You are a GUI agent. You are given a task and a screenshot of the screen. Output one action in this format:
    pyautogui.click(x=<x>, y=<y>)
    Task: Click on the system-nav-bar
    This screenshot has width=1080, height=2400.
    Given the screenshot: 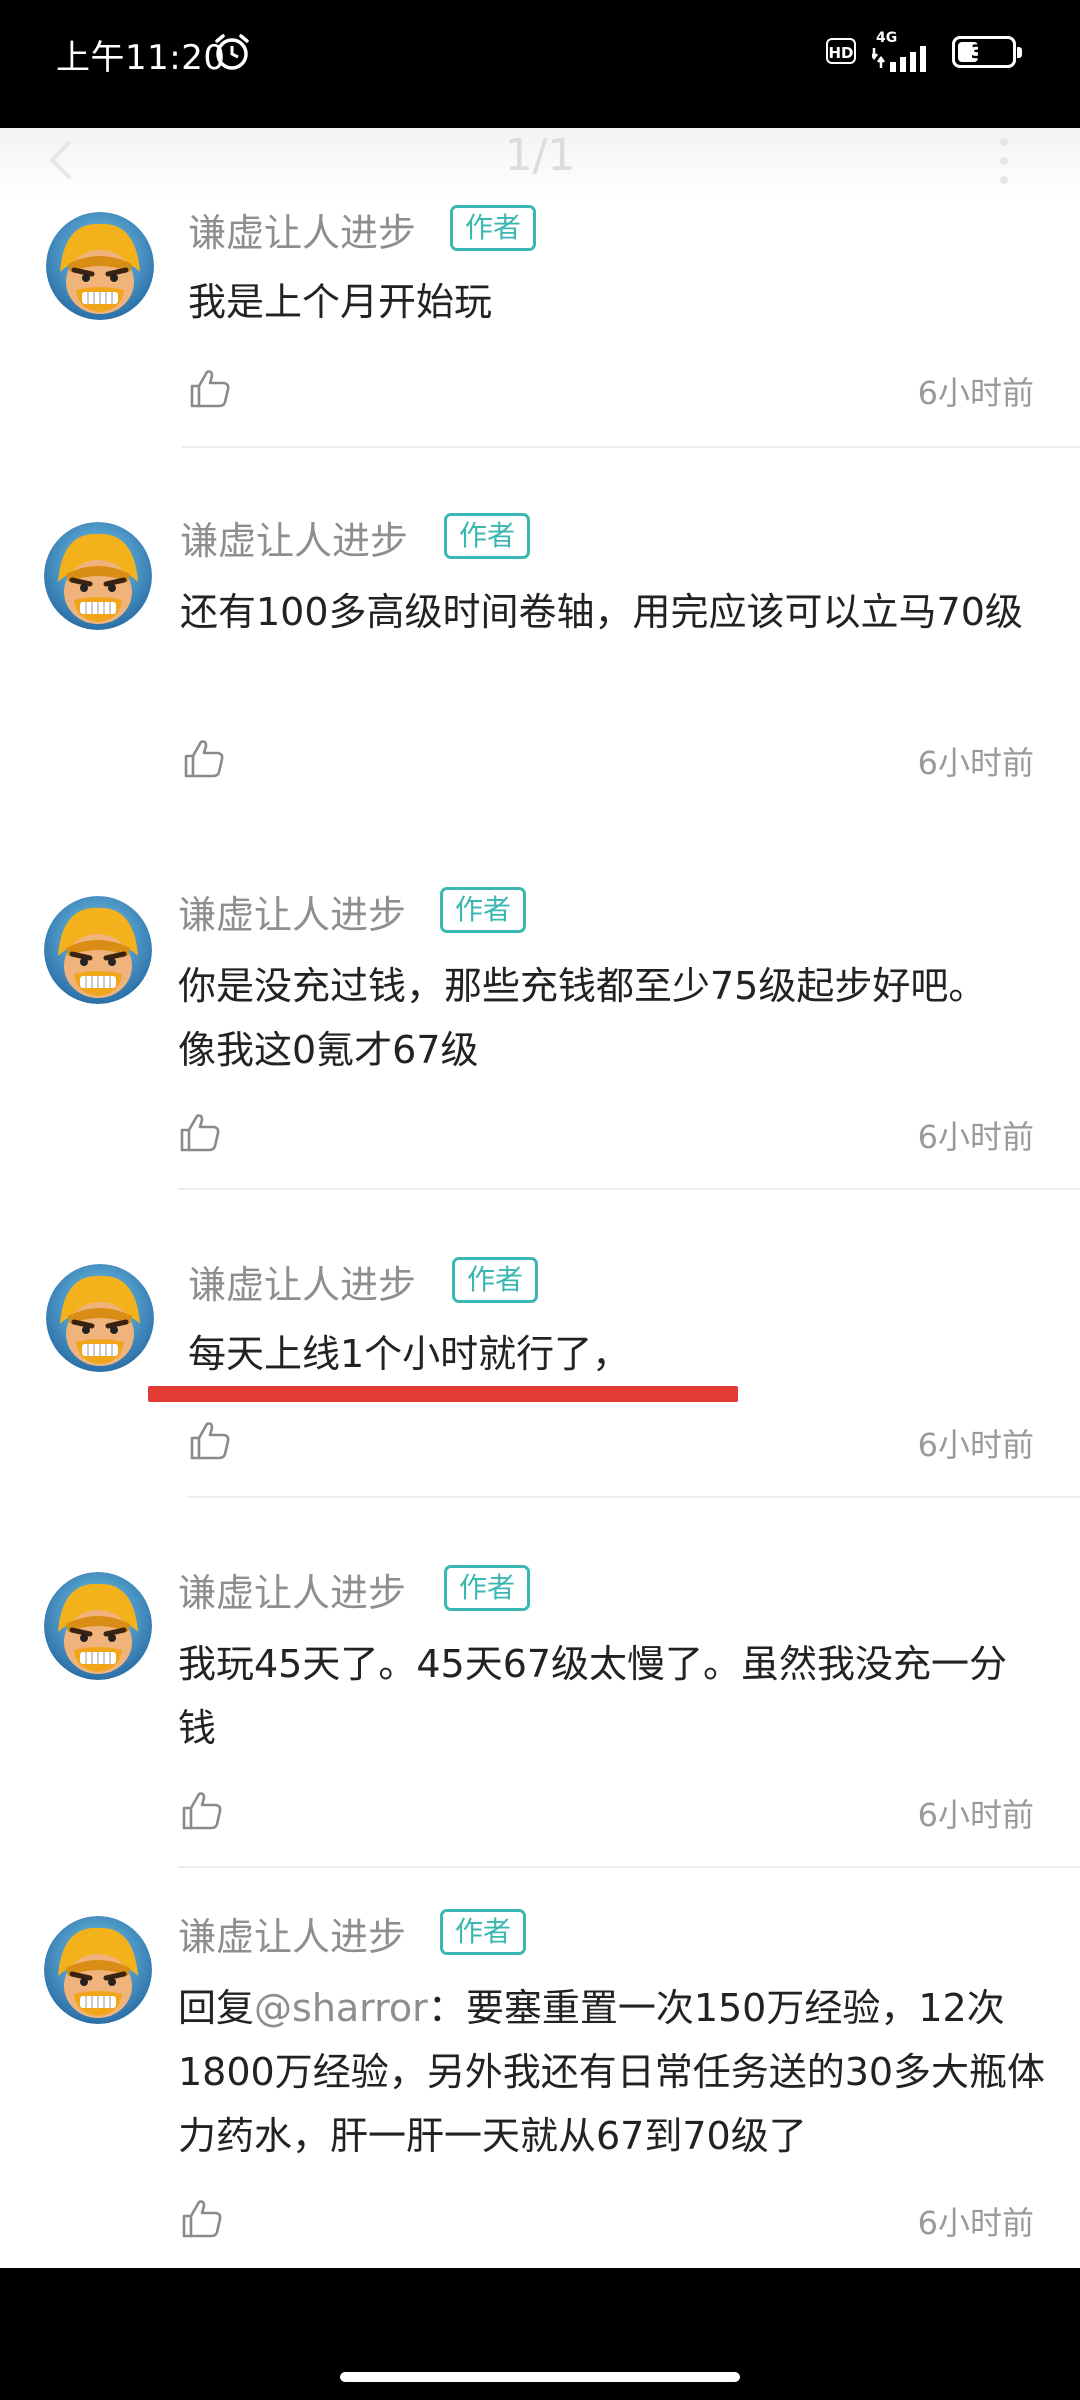 What is the action you would take?
    pyautogui.click(x=540, y=2334)
    